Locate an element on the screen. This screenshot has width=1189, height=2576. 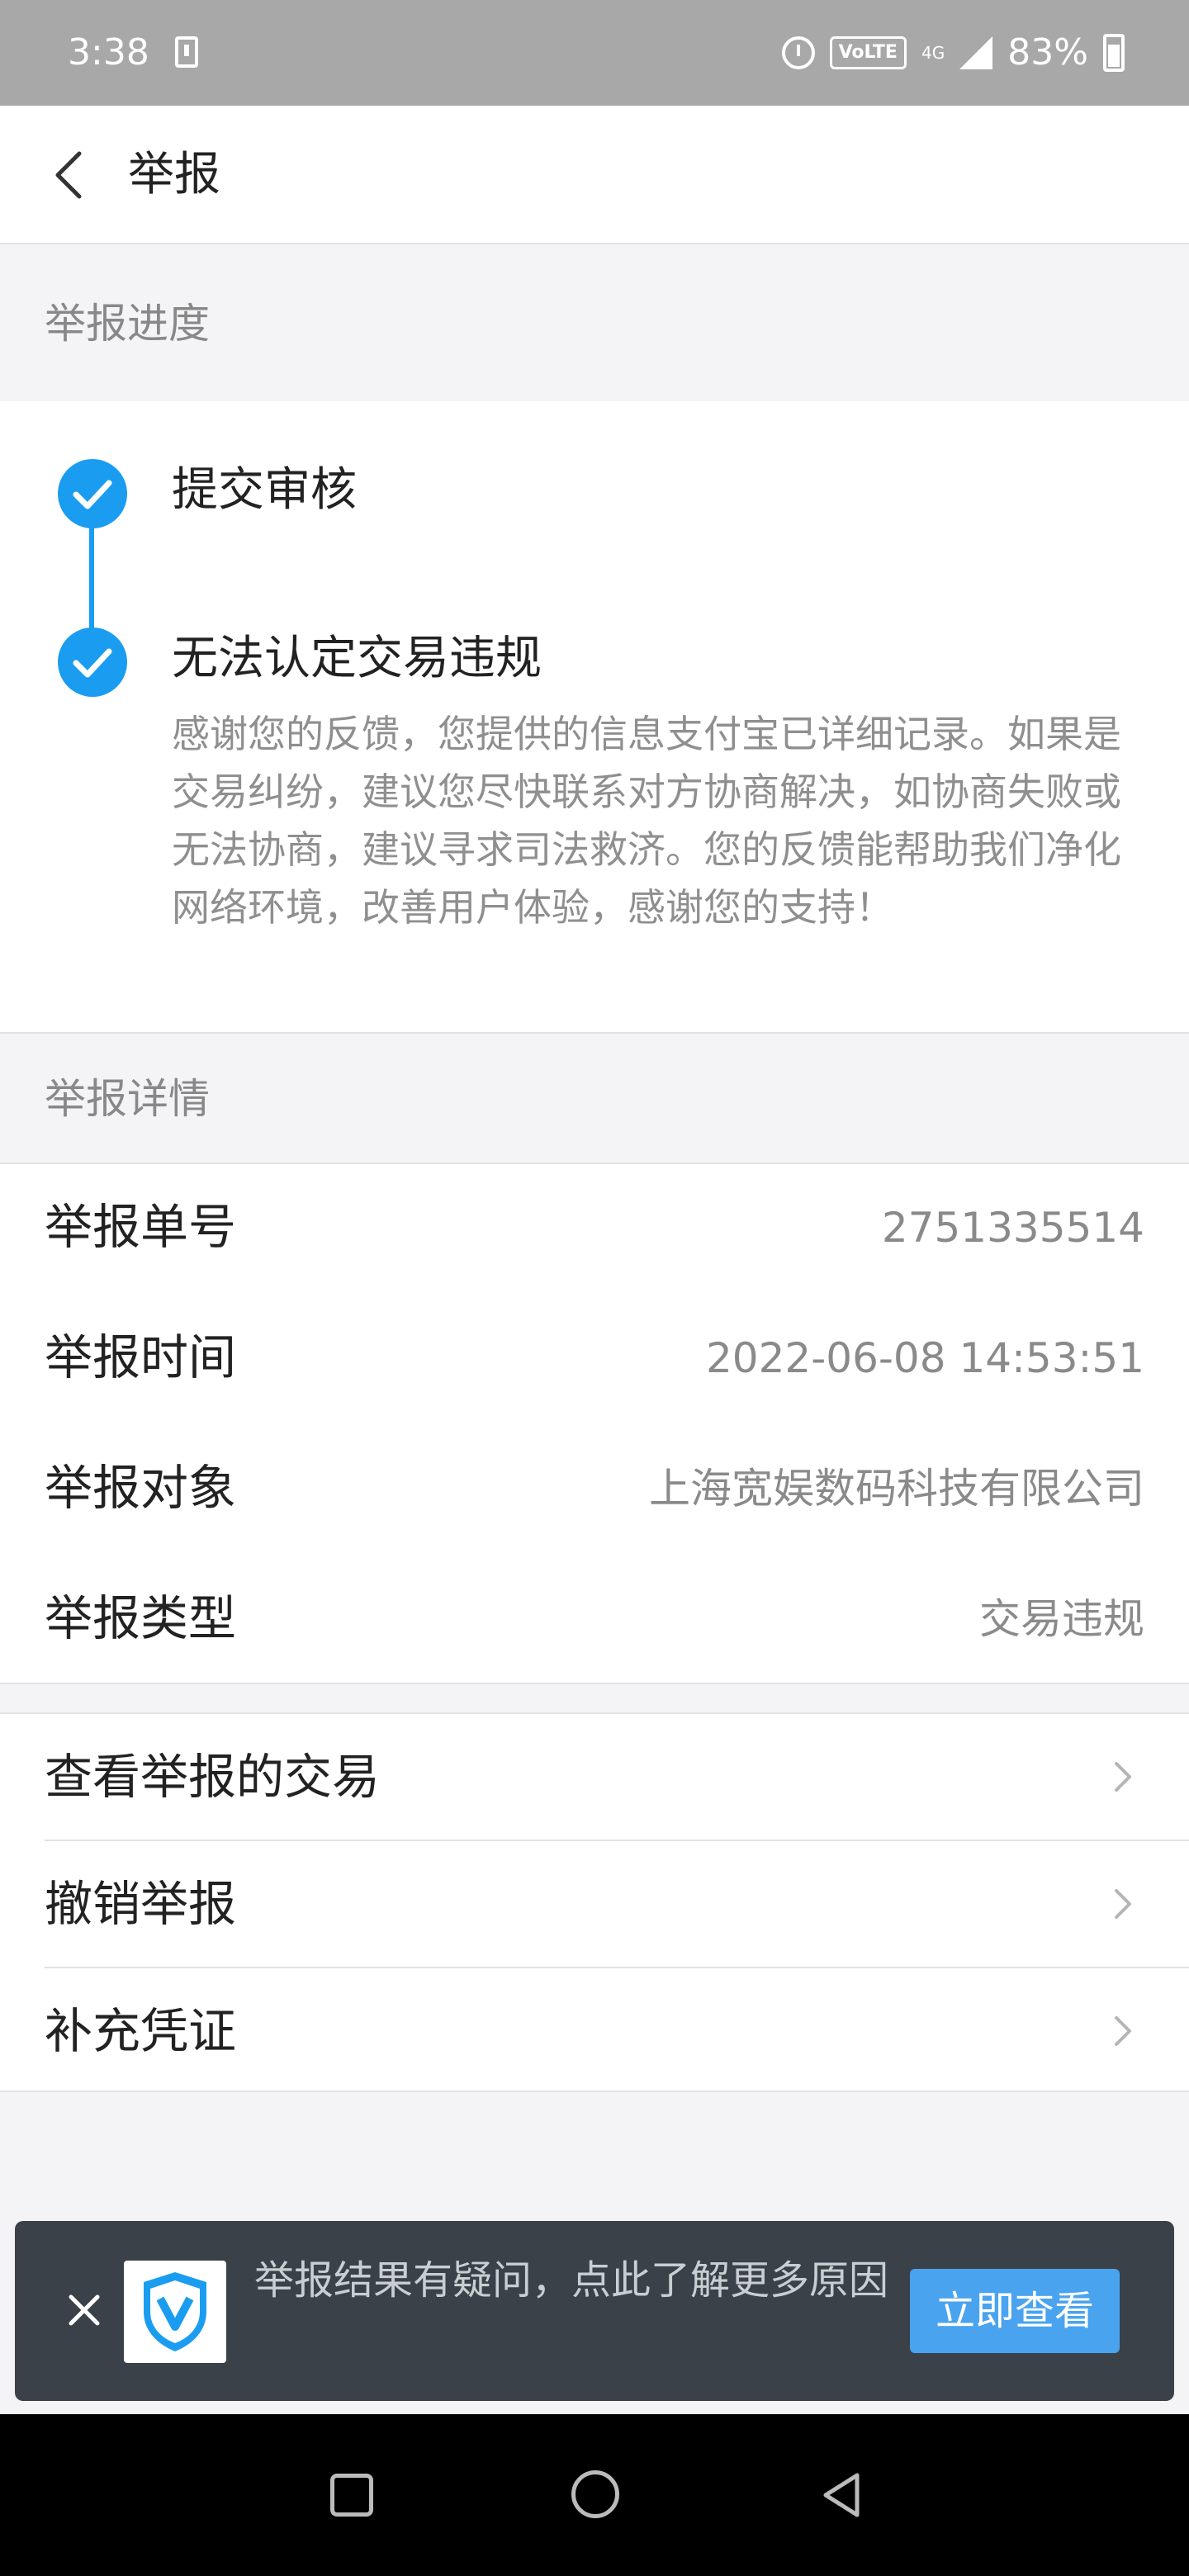
detail-label: 举报对象 is located at coordinates (141, 1488).